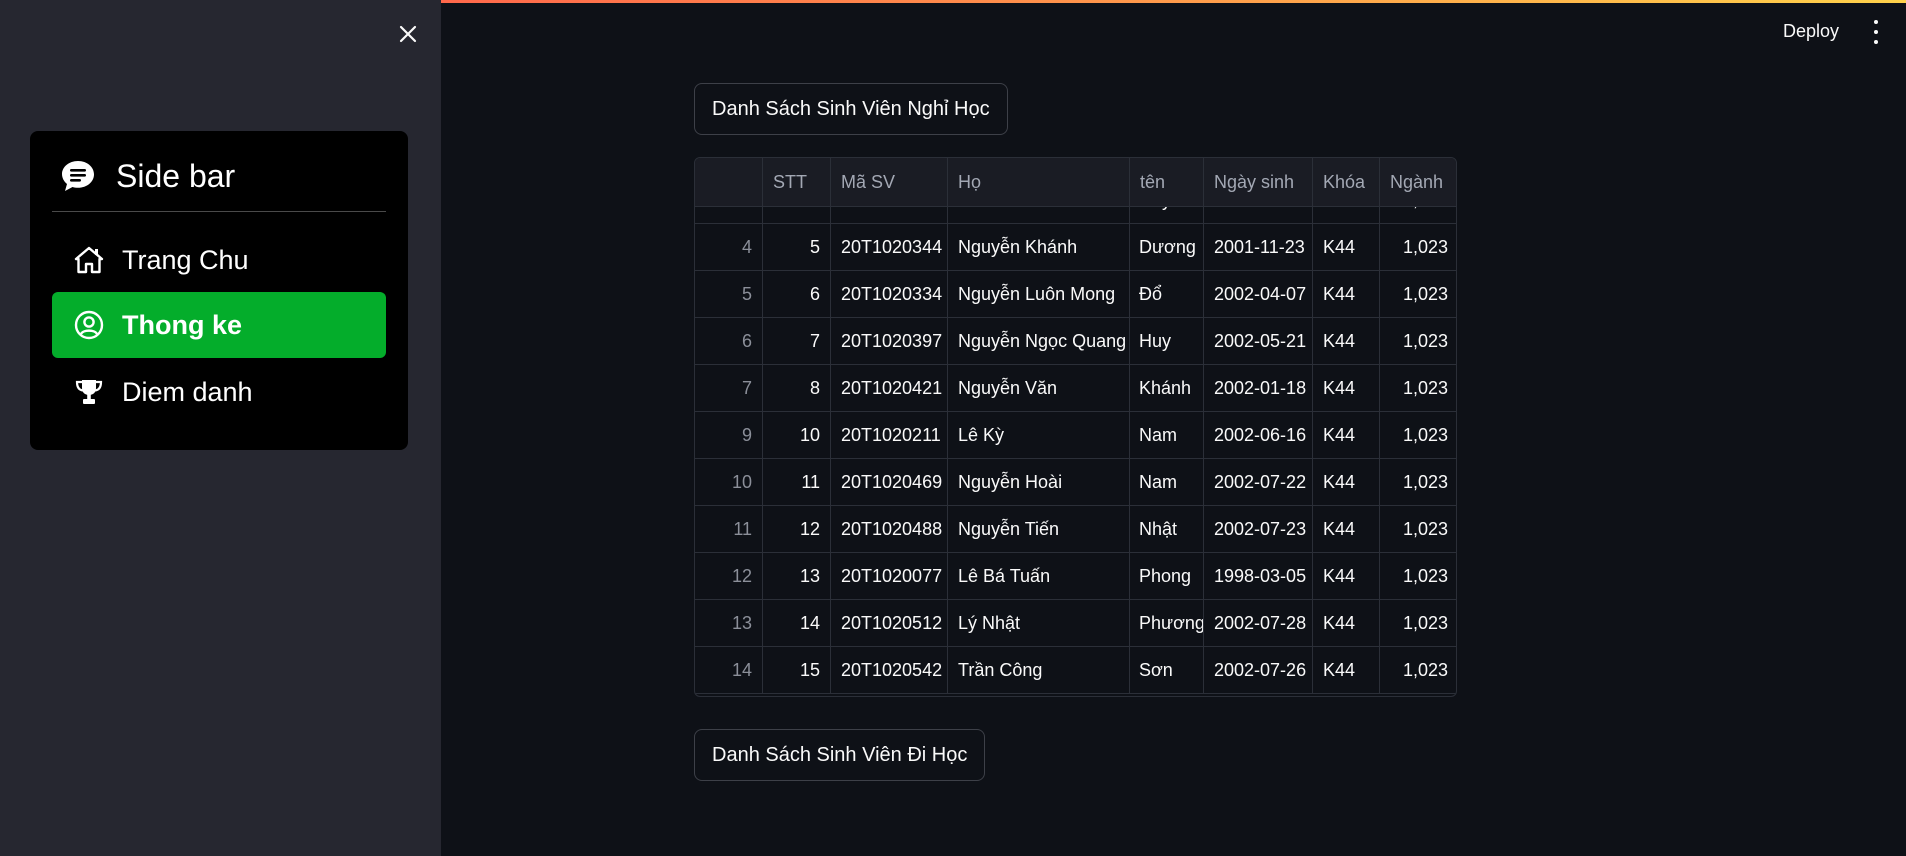 The height and width of the screenshot is (856, 1906). Describe the element at coordinates (1876, 32) in the screenshot. I see `main-menu-button` at that location.